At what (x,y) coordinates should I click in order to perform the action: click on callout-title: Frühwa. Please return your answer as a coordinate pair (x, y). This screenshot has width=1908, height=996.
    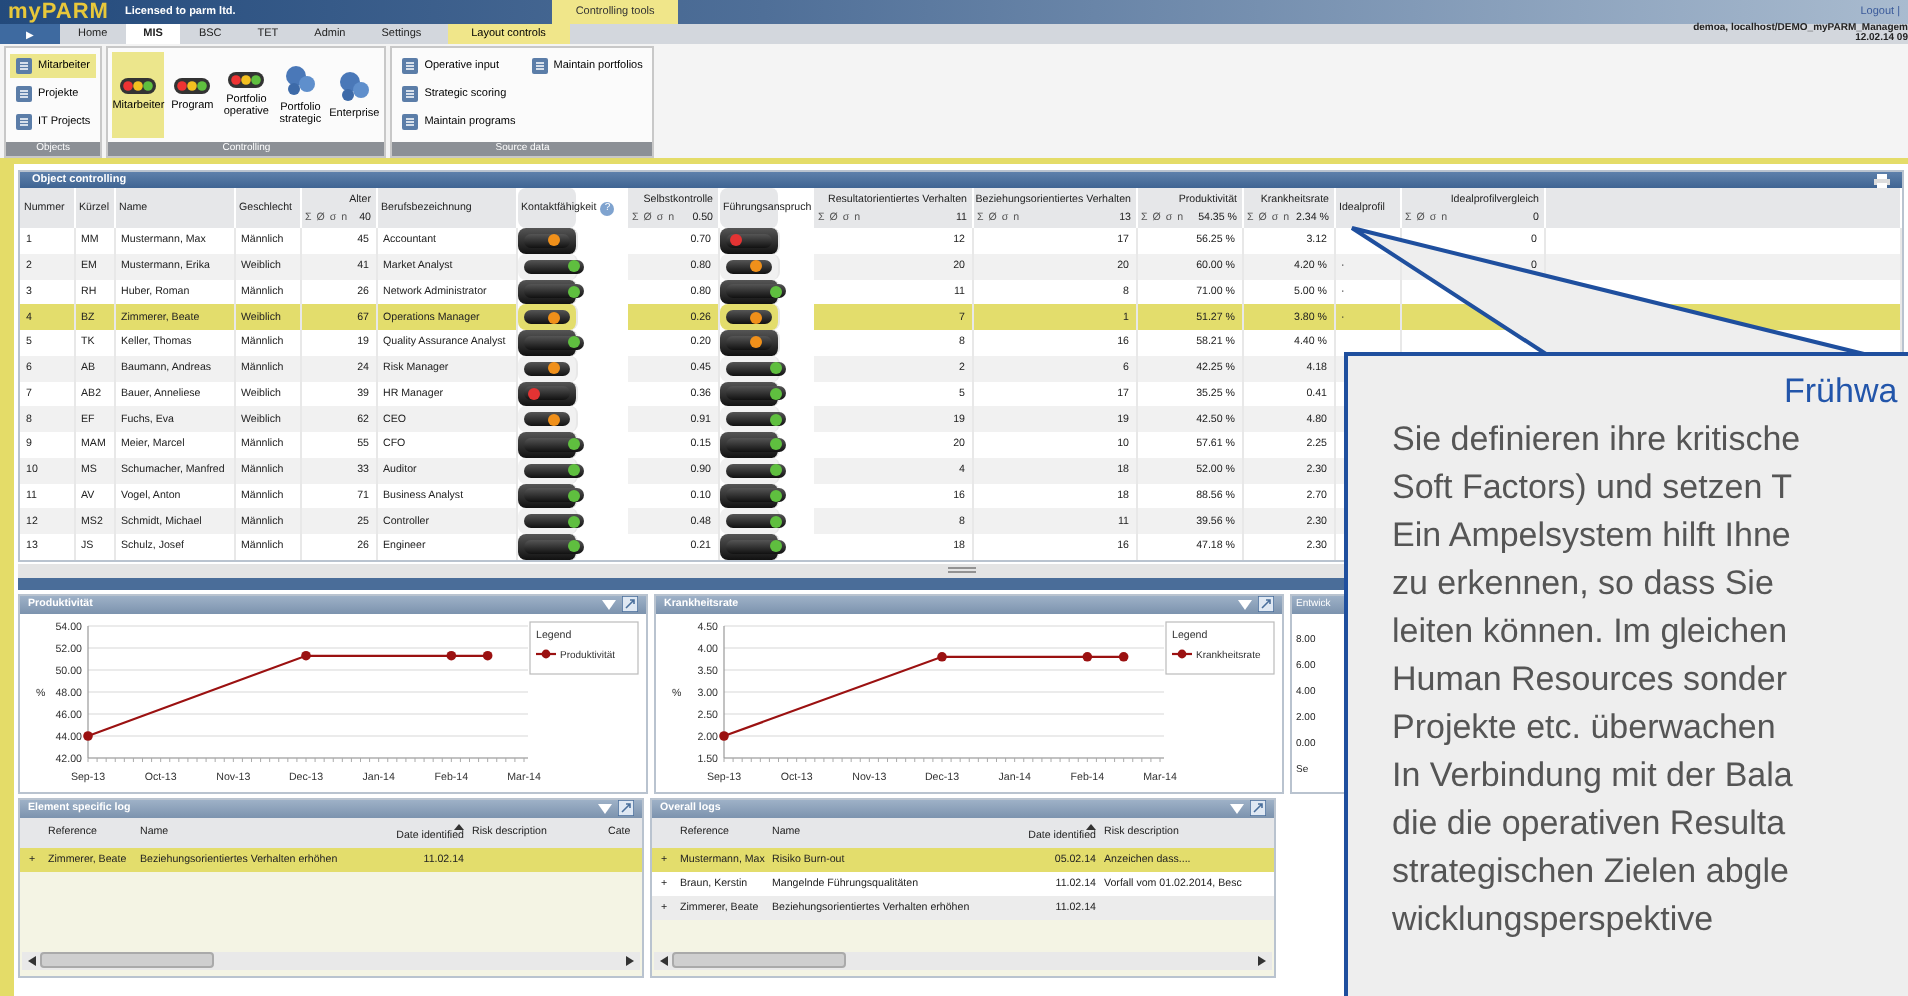
    Looking at the image, I should click on (1841, 392).